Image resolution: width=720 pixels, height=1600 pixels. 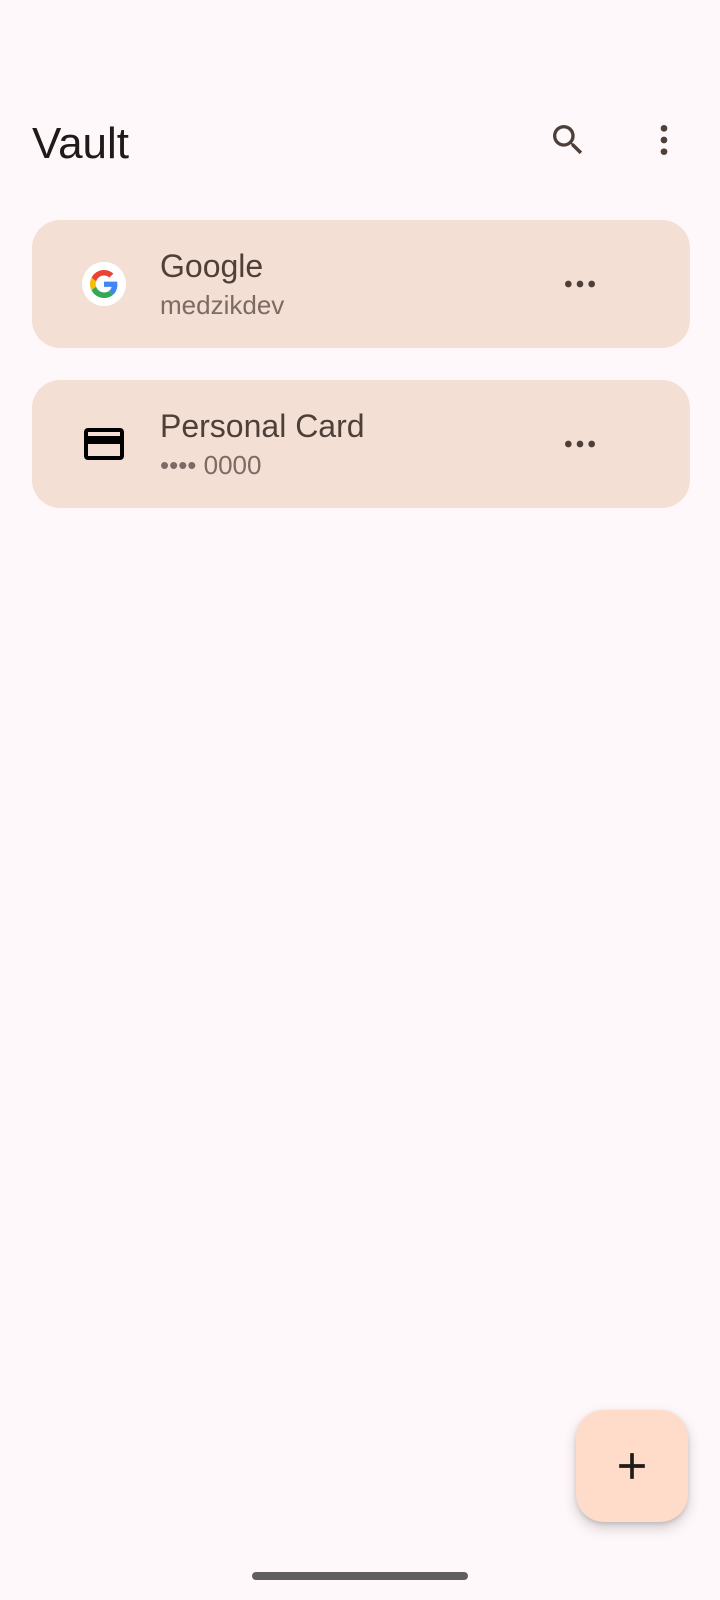 I want to click on item-title: Google, so click(x=212, y=266).